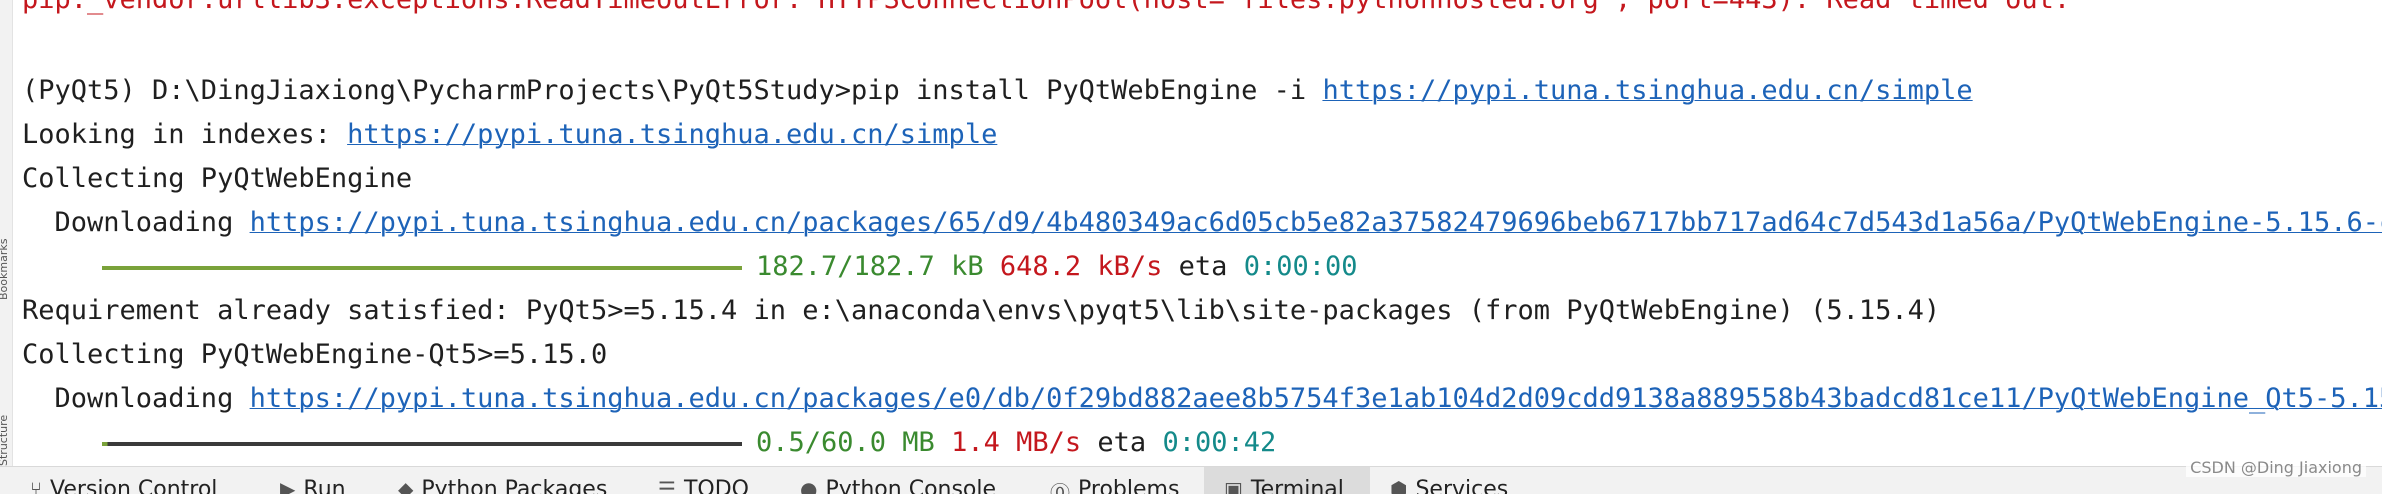 The image size is (2382, 494). I want to click on eta-label-1: eta, so click(1203, 266).